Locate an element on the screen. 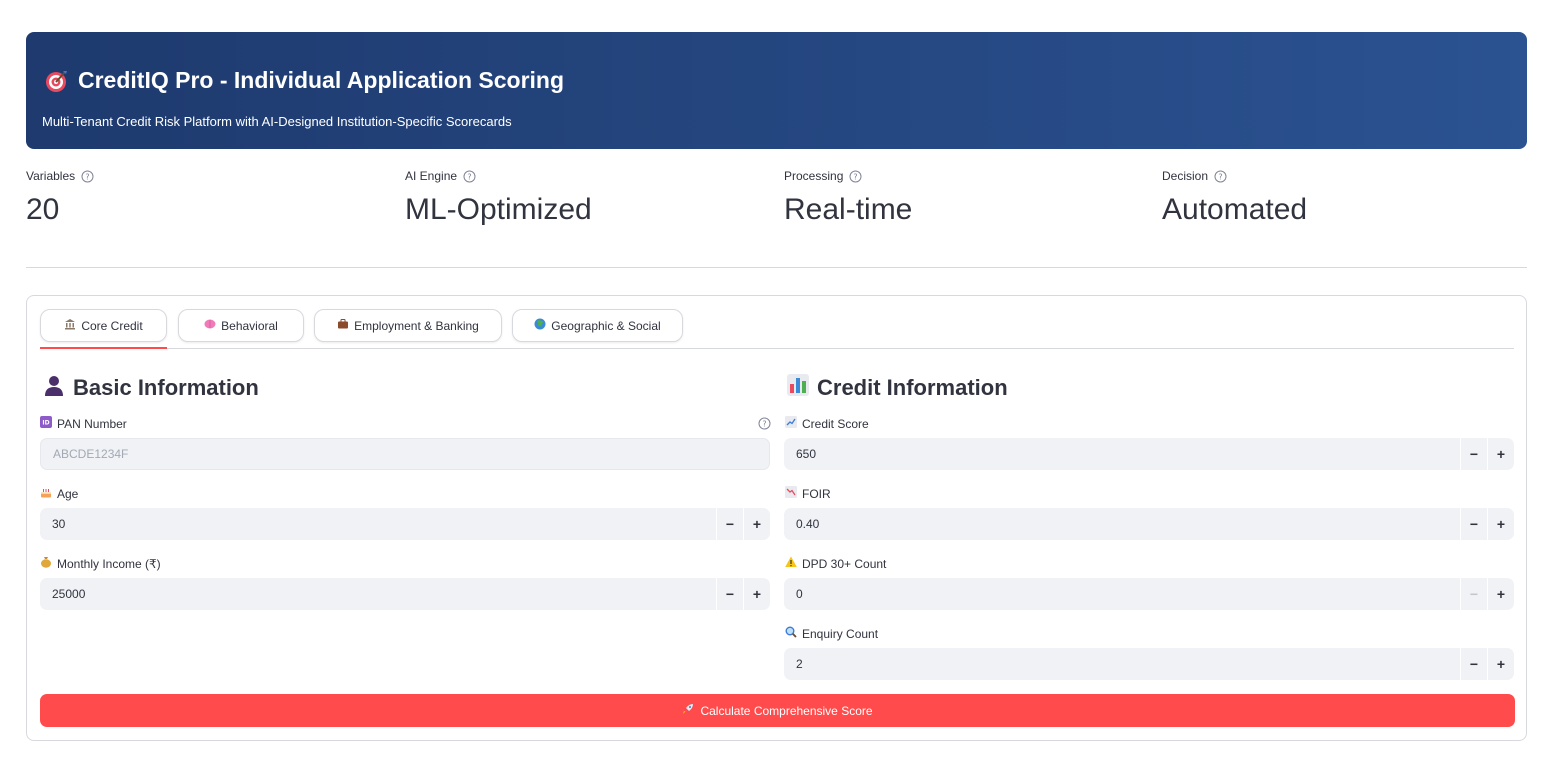 The width and height of the screenshot is (1565, 781). metric-variables: Variables ? 20 is located at coordinates (206, 197).